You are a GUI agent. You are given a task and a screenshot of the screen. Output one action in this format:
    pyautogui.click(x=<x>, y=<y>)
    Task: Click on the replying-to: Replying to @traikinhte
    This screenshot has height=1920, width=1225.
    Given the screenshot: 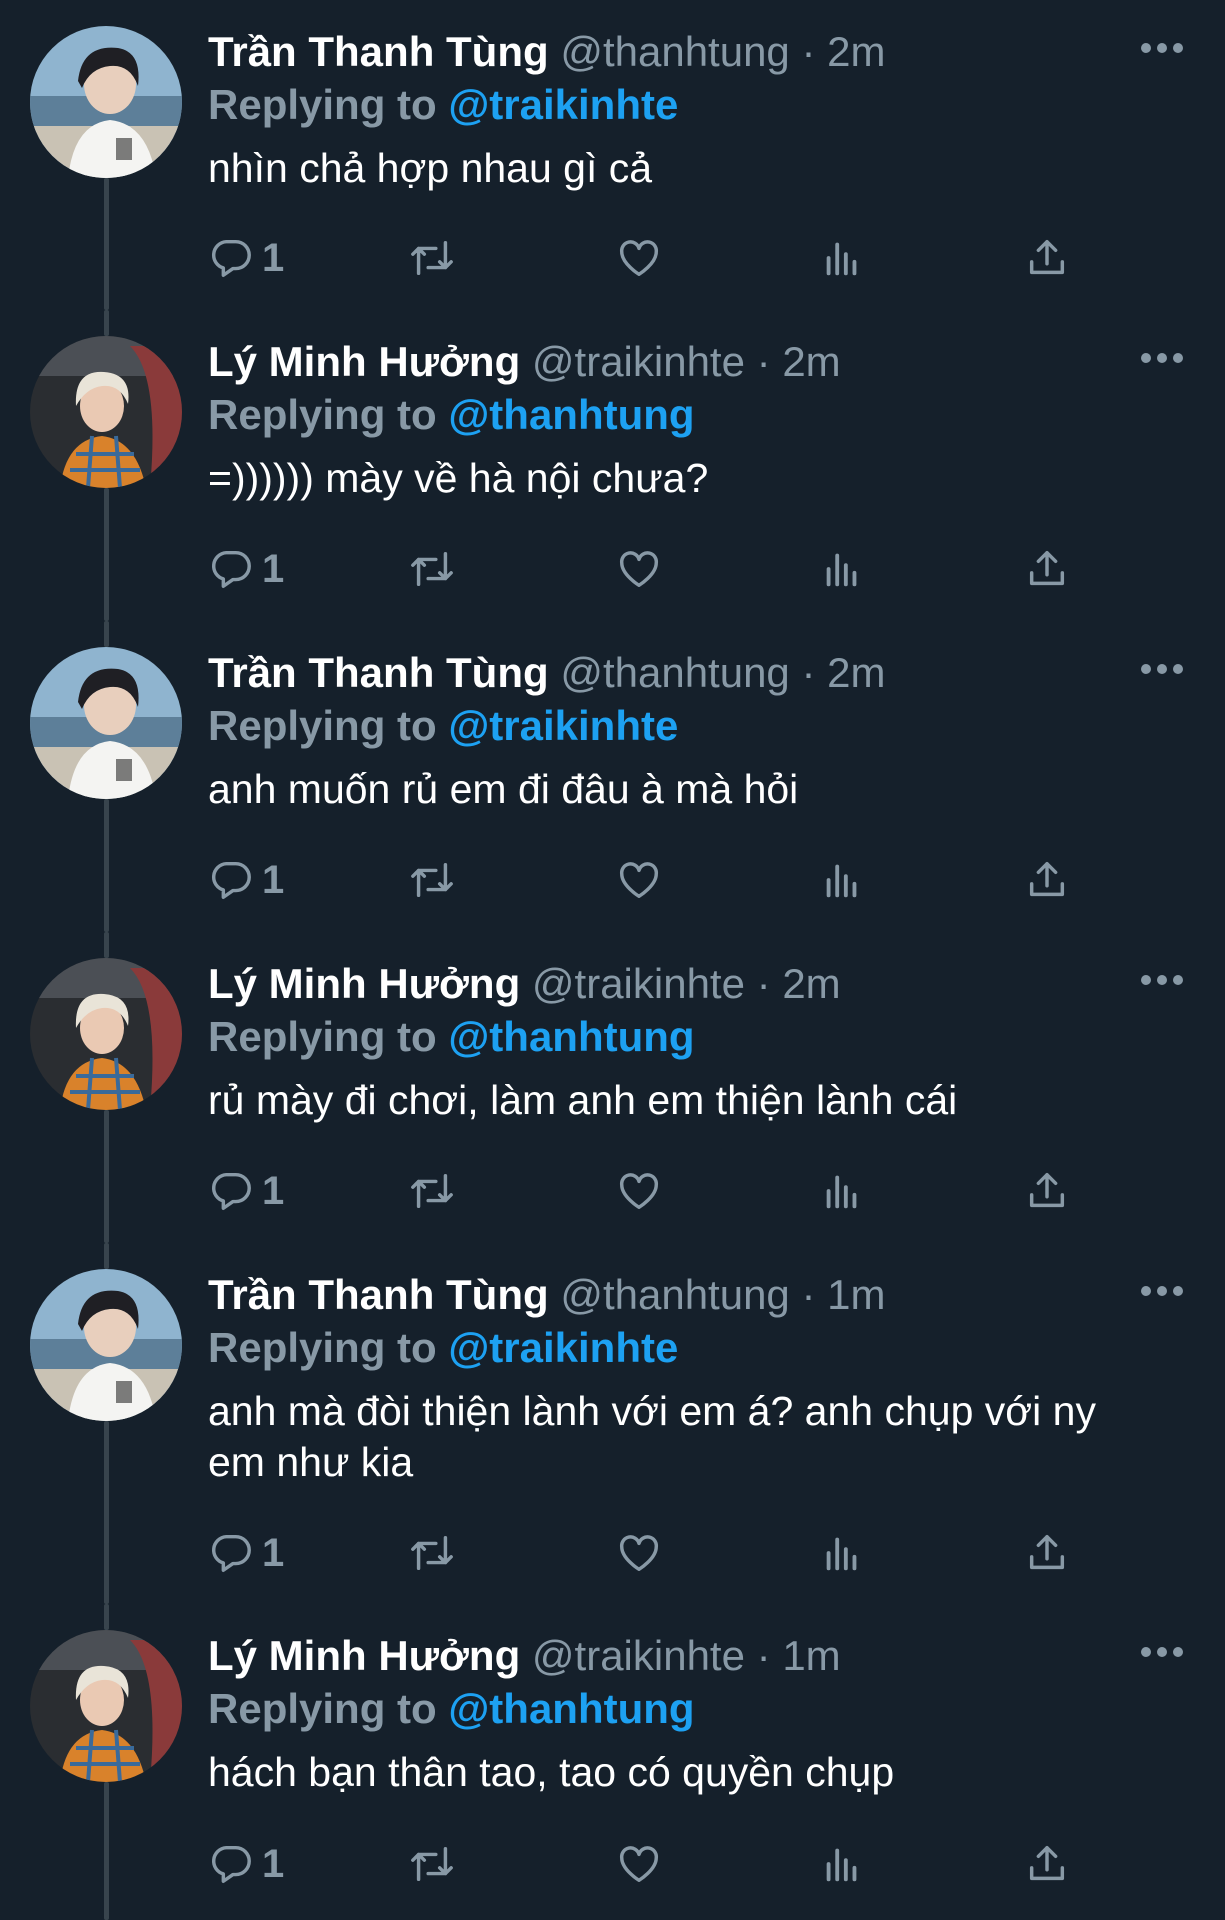 What is the action you would take?
    pyautogui.click(x=443, y=1348)
    